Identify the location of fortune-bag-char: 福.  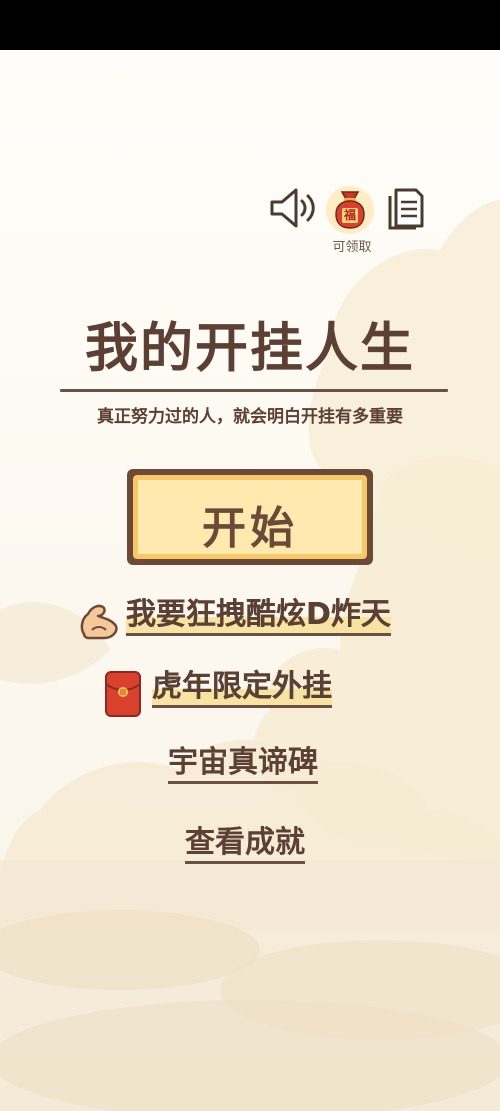
(349, 215).